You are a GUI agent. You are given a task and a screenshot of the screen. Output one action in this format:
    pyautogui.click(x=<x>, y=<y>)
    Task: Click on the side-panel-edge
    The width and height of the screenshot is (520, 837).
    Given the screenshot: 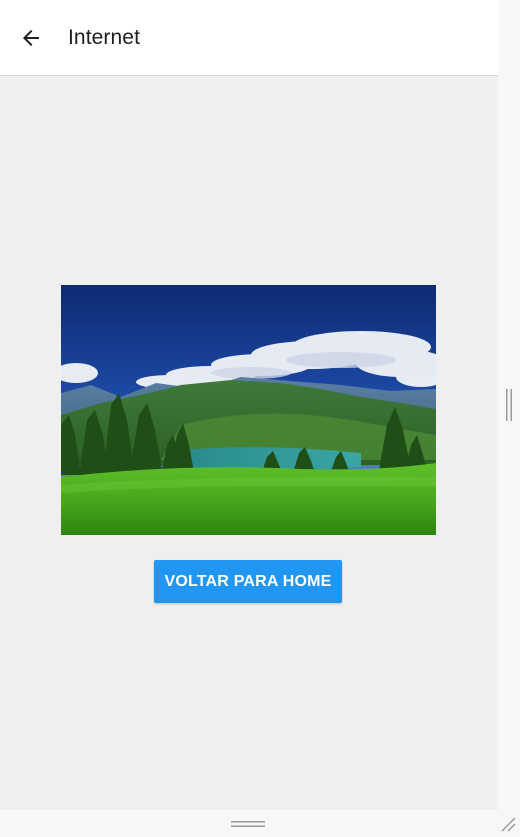 What is the action you would take?
    pyautogui.click(x=509, y=405)
    